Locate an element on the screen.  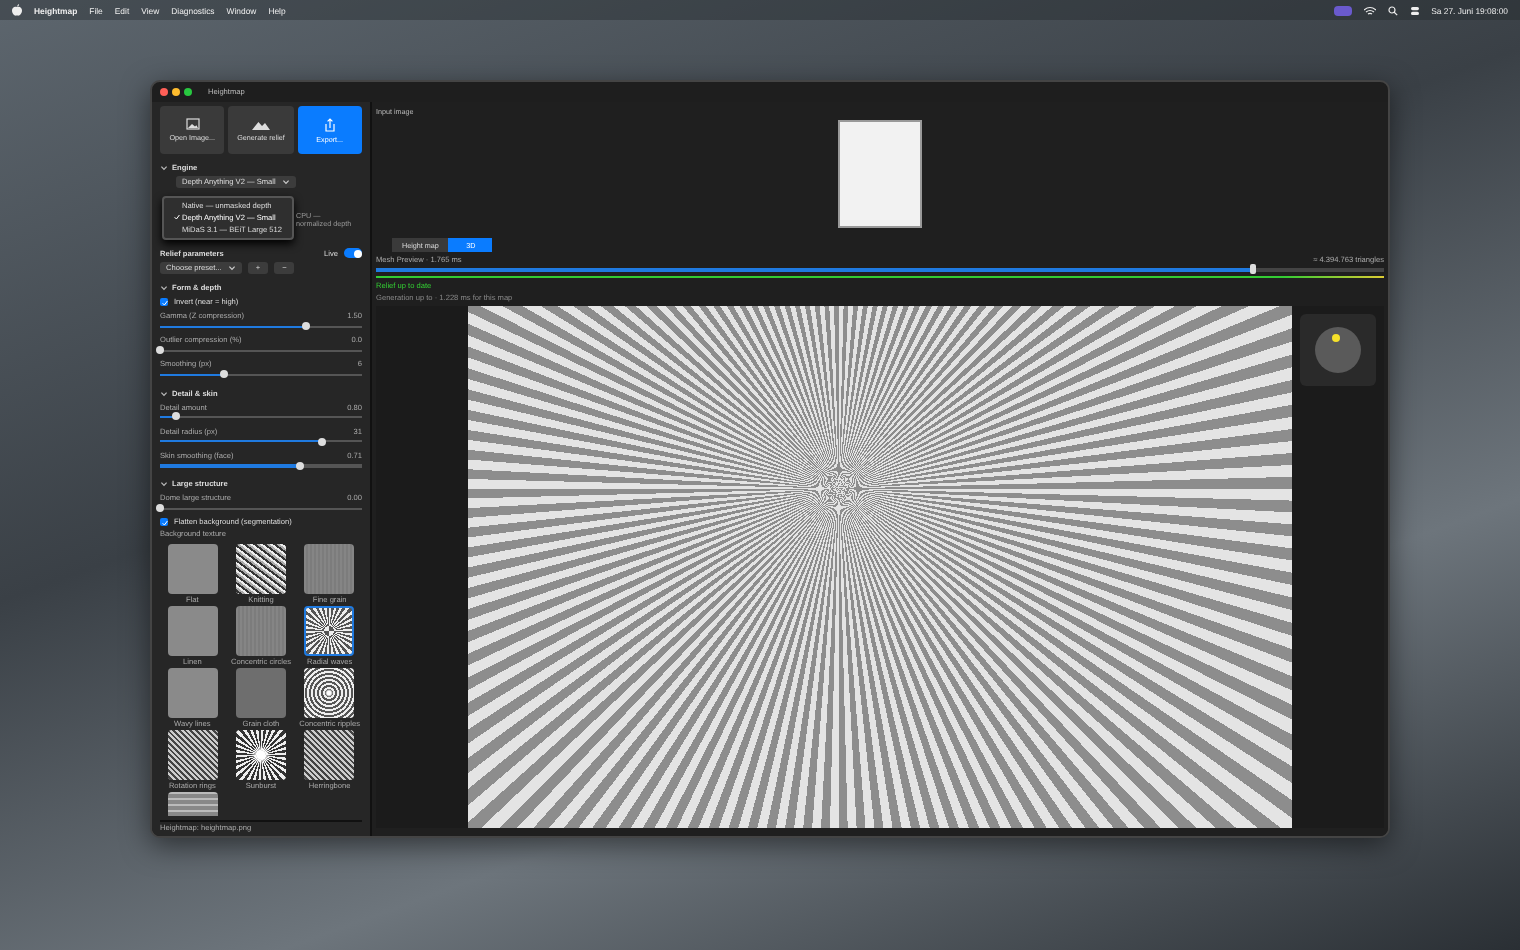
zoom-button is located at coordinates (188, 92).